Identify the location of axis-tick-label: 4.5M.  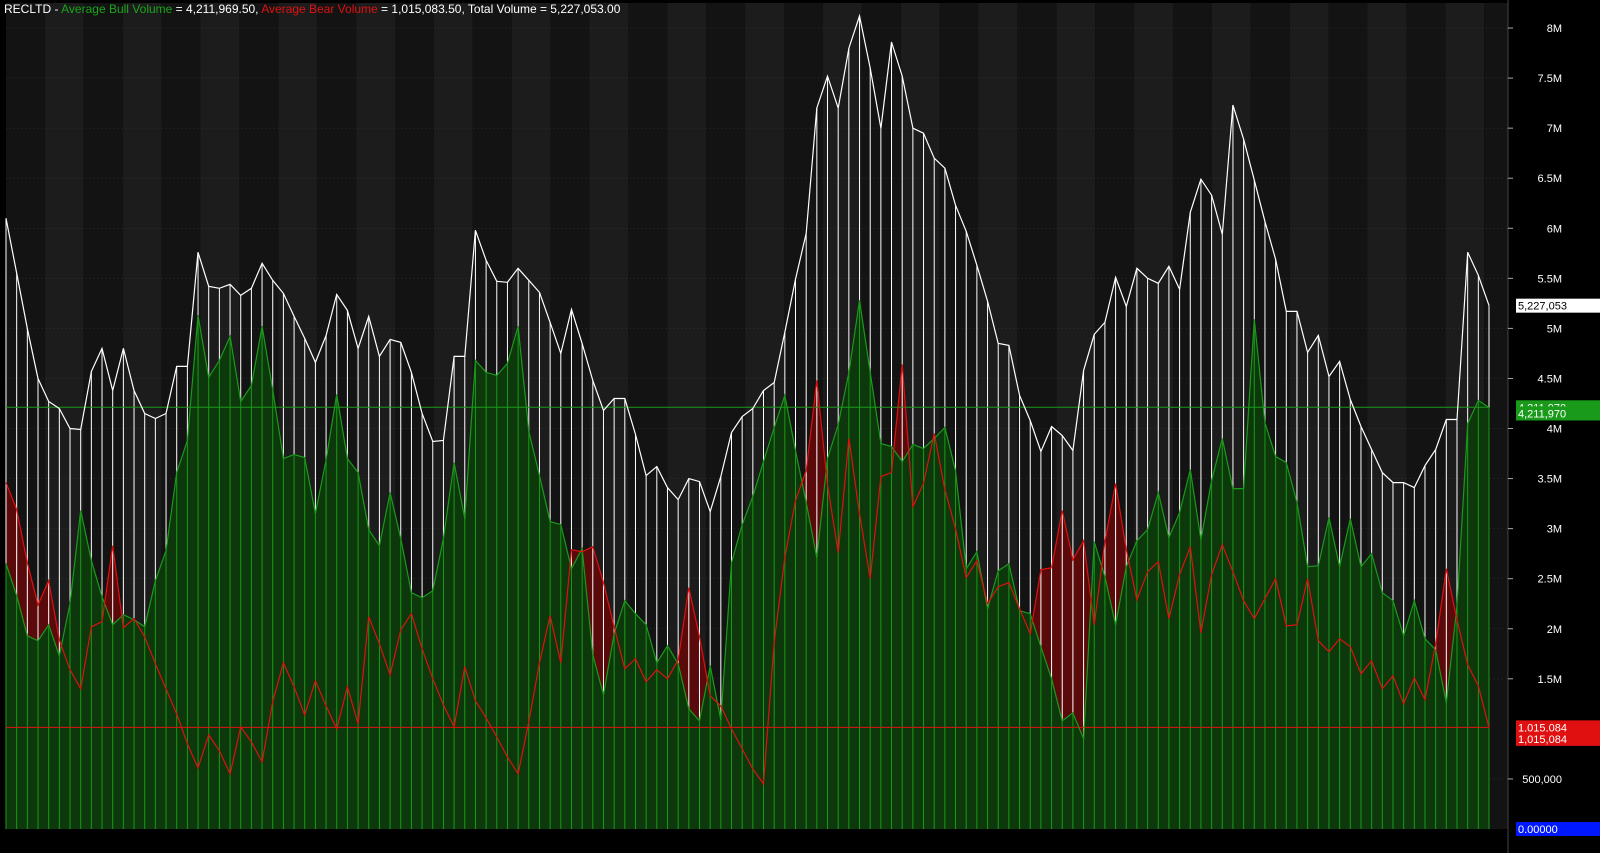
(1550, 379).